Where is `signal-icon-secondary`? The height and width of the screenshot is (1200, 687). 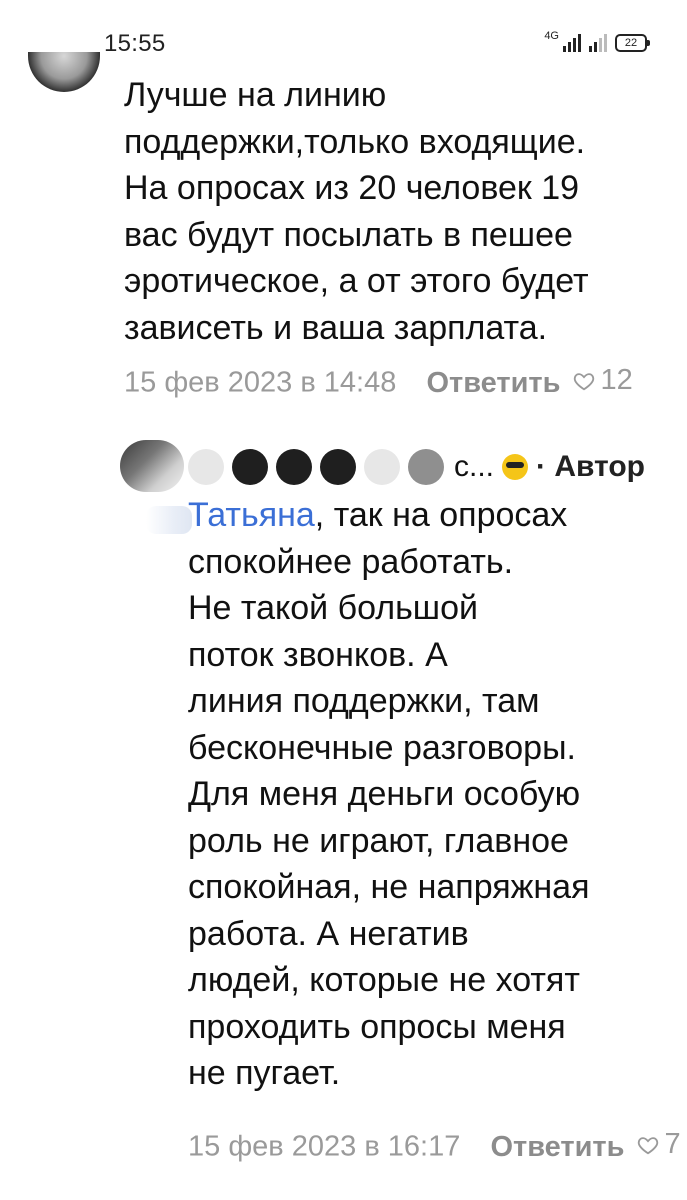
signal-icon-secondary is located at coordinates (598, 43).